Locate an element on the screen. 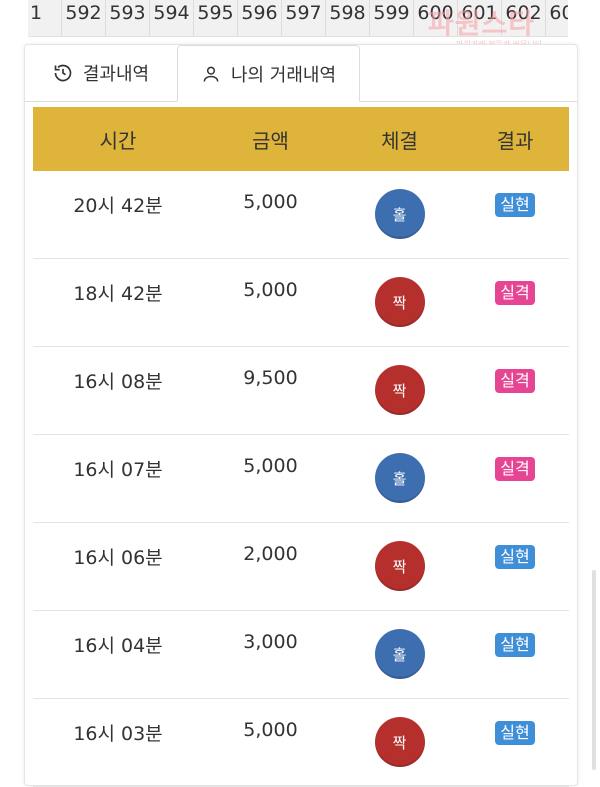 The width and height of the screenshot is (600, 787). header-amount: 금액 is located at coordinates (270, 140).